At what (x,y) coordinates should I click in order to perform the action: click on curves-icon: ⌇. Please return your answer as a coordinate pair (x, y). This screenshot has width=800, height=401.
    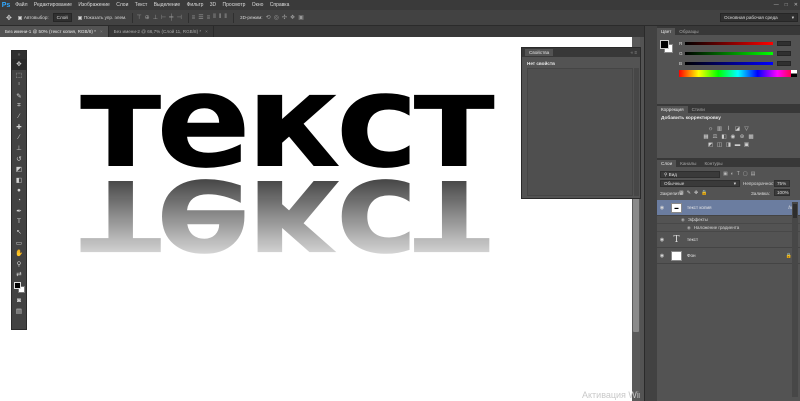
    Looking at the image, I should click on (729, 129).